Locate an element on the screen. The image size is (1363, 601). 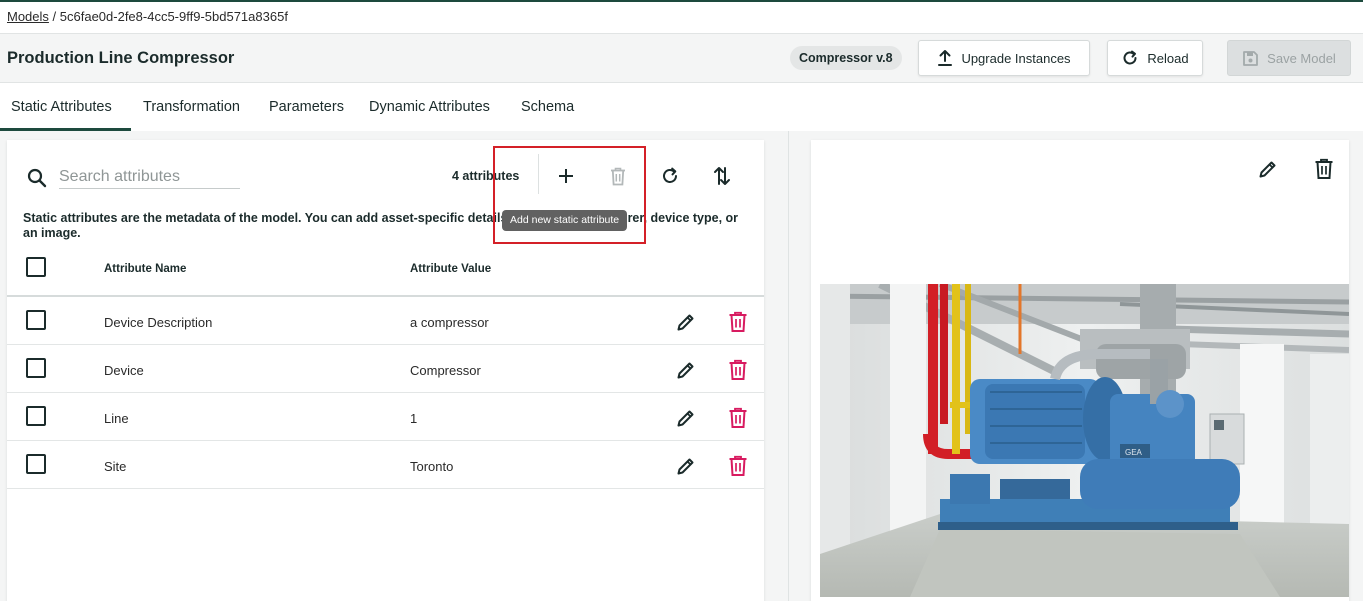
attribute-name-cell: Device Description is located at coordinates (158, 322).